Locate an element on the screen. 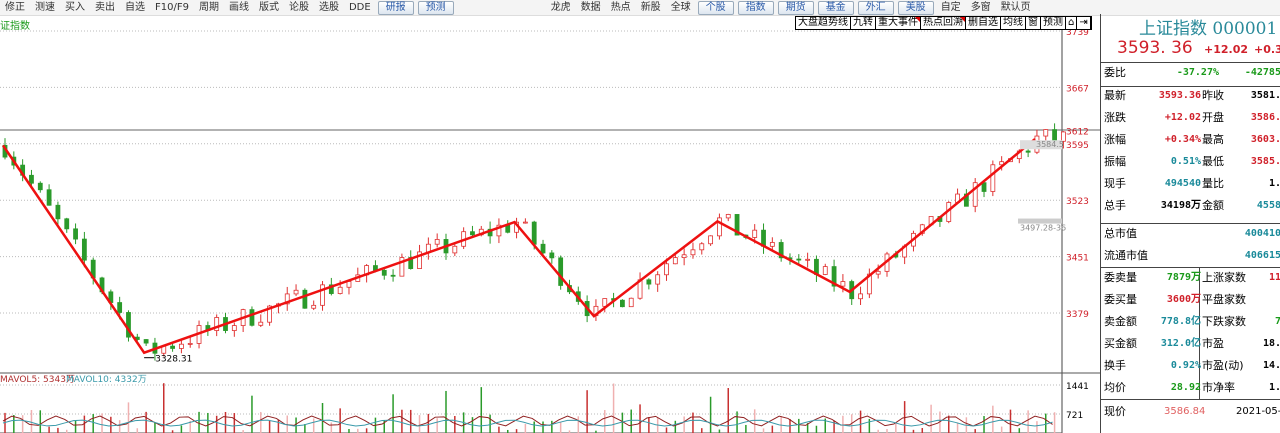  toolbar-button2-1: 指数 is located at coordinates (755, 7).